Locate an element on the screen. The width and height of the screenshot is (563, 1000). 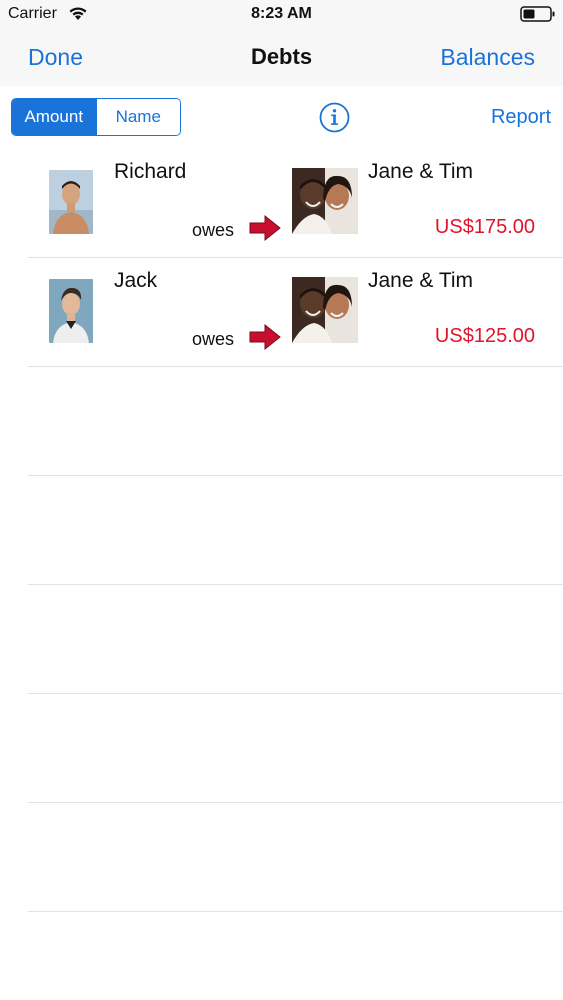
balances-button: Balances is located at coordinates (487, 57).